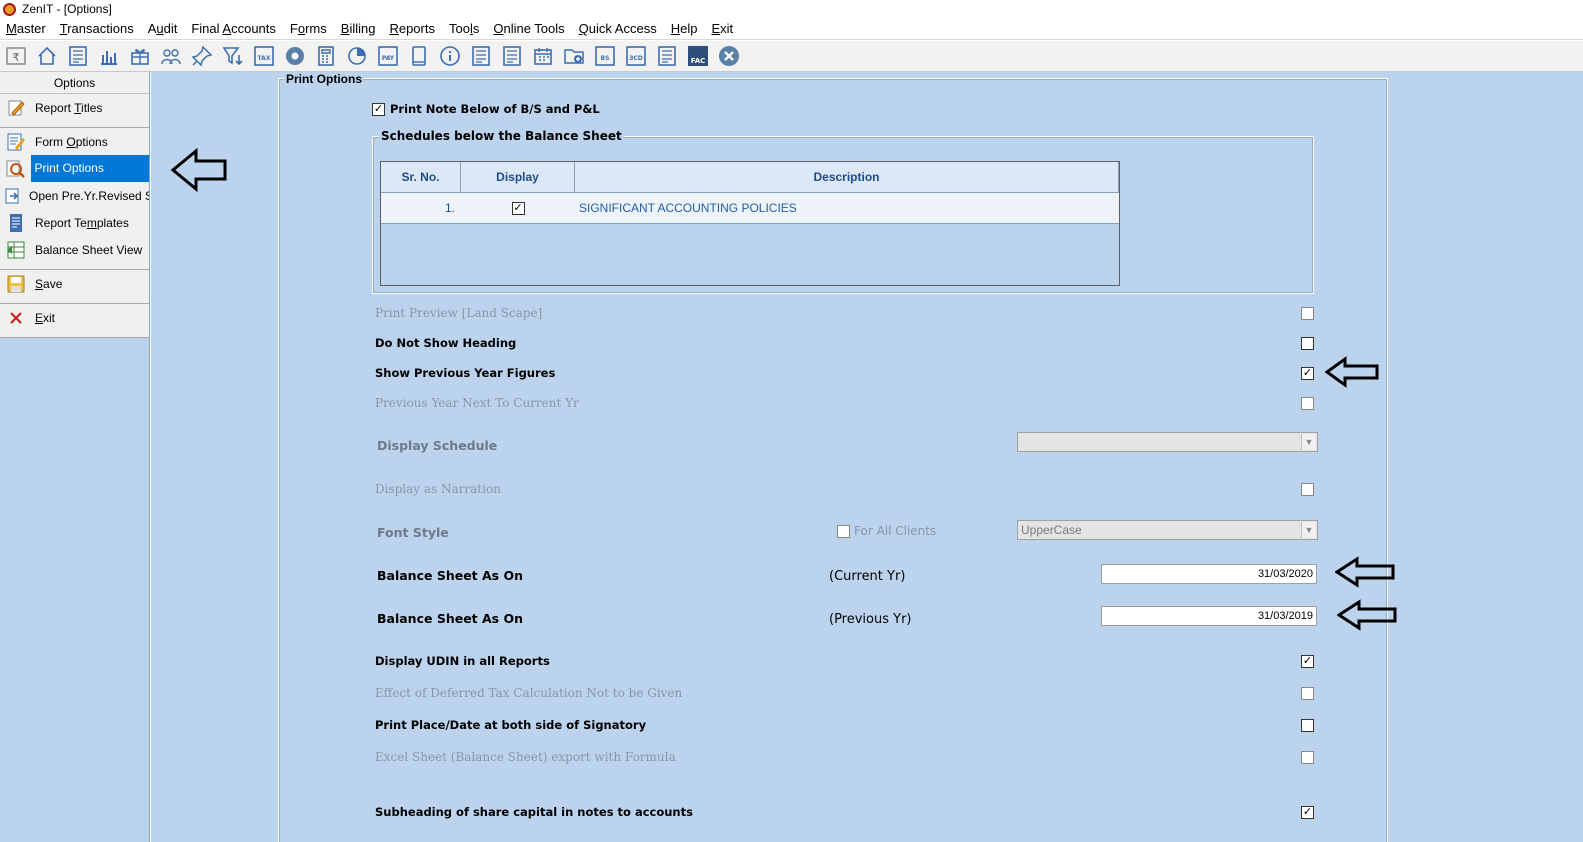 This screenshot has height=842, width=1583. Describe the element at coordinates (1307, 757) in the screenshot. I see `option-checkbox-excel-sheet-balance-sheet-export-with-formula` at that location.